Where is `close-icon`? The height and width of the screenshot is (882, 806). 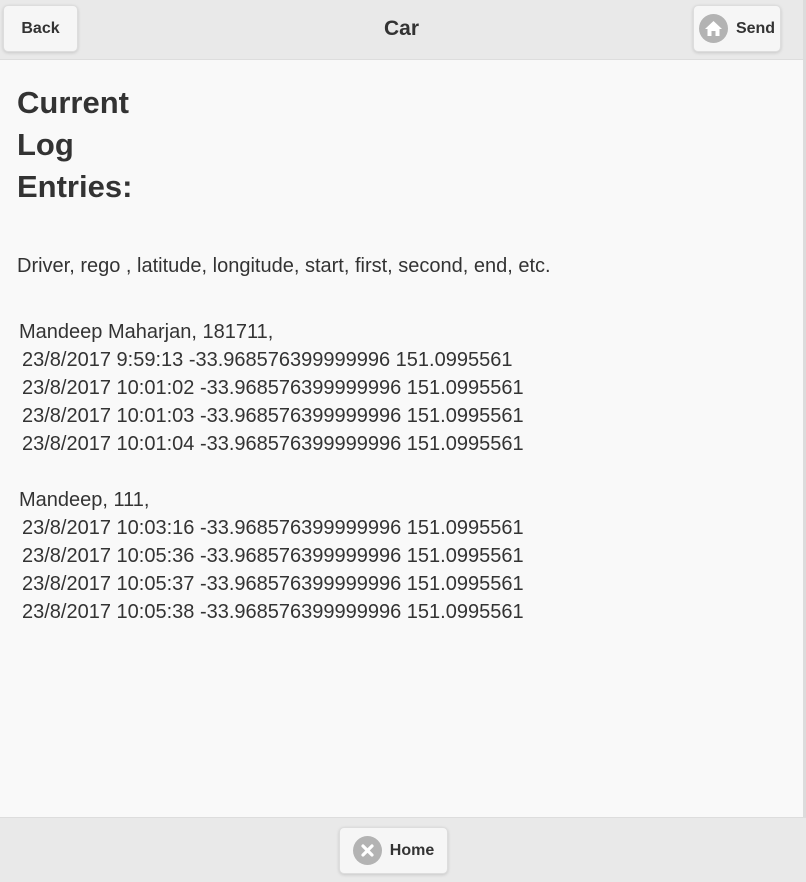
close-icon is located at coordinates (367, 850).